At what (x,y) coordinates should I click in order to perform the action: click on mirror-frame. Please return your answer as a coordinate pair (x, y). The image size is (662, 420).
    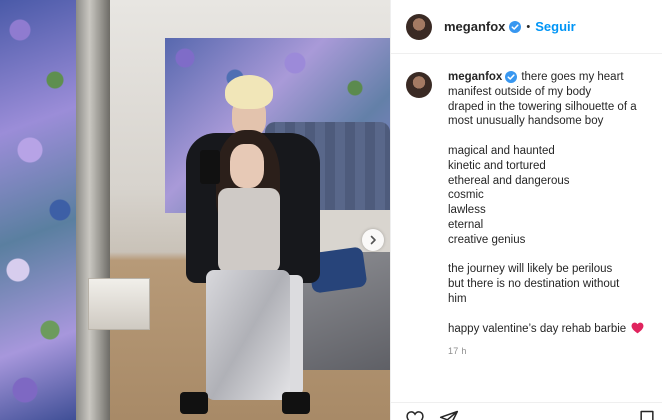
    Looking at the image, I should click on (93, 210).